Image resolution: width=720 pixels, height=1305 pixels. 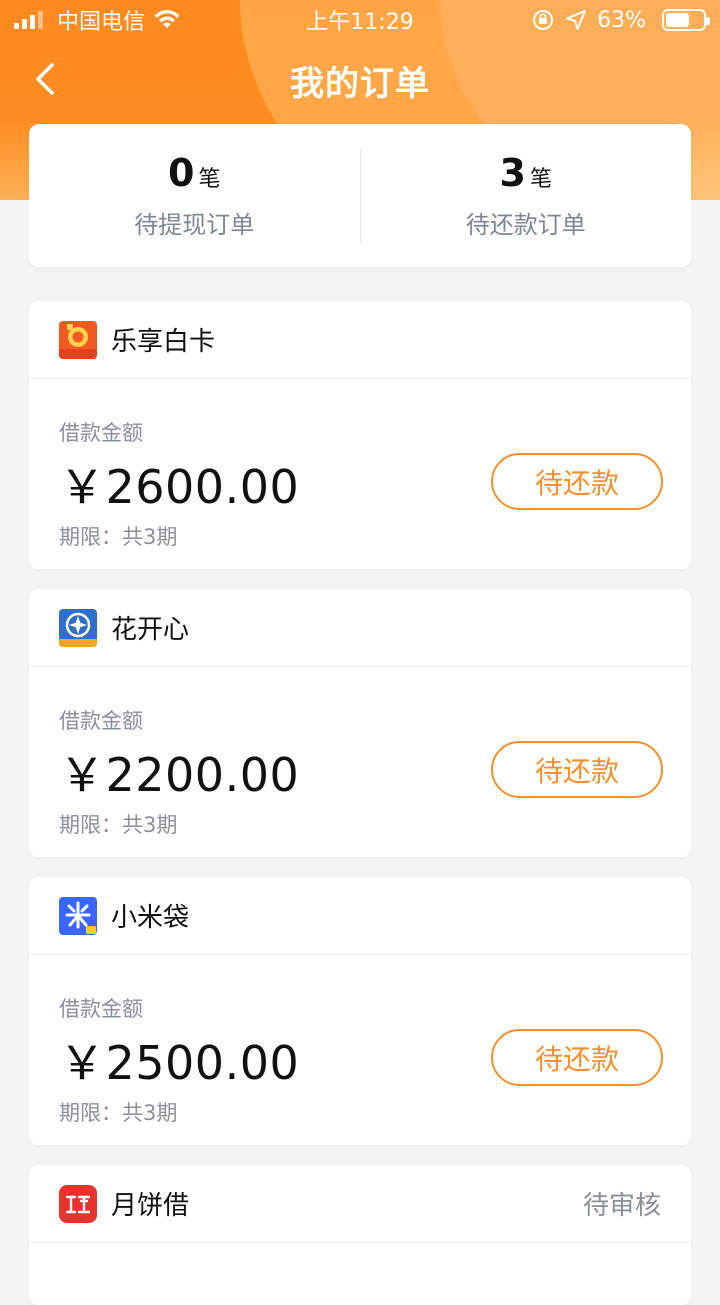 What do you see at coordinates (78, 1203) in the screenshot?
I see `yuebingjie-logo-icon` at bounding box center [78, 1203].